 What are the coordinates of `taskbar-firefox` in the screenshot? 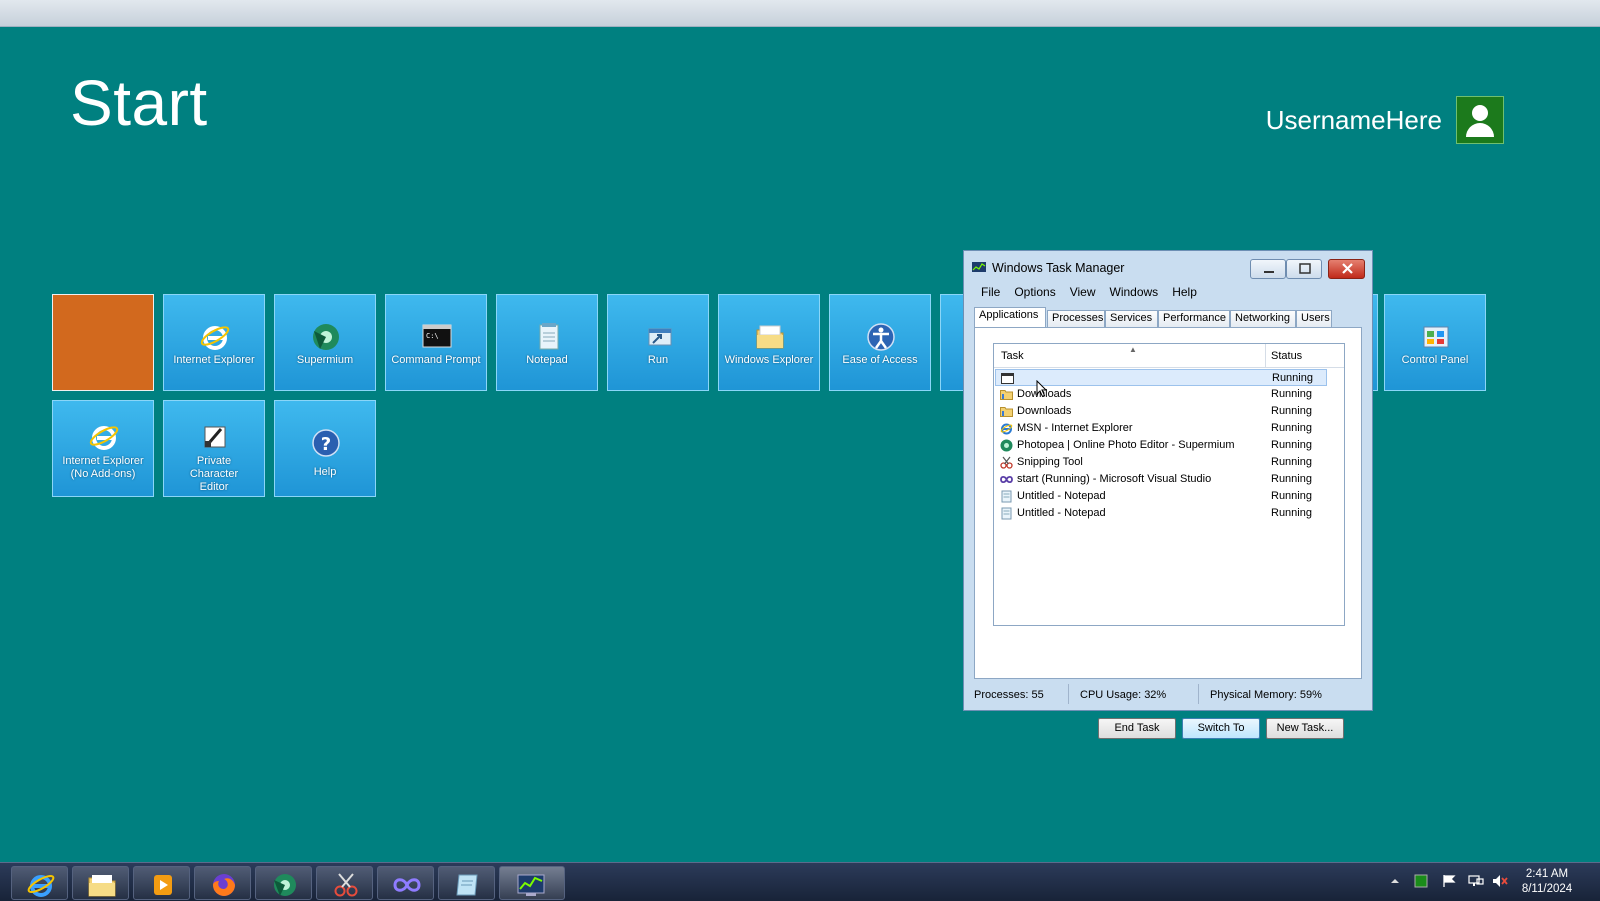 It's located at (222, 883).